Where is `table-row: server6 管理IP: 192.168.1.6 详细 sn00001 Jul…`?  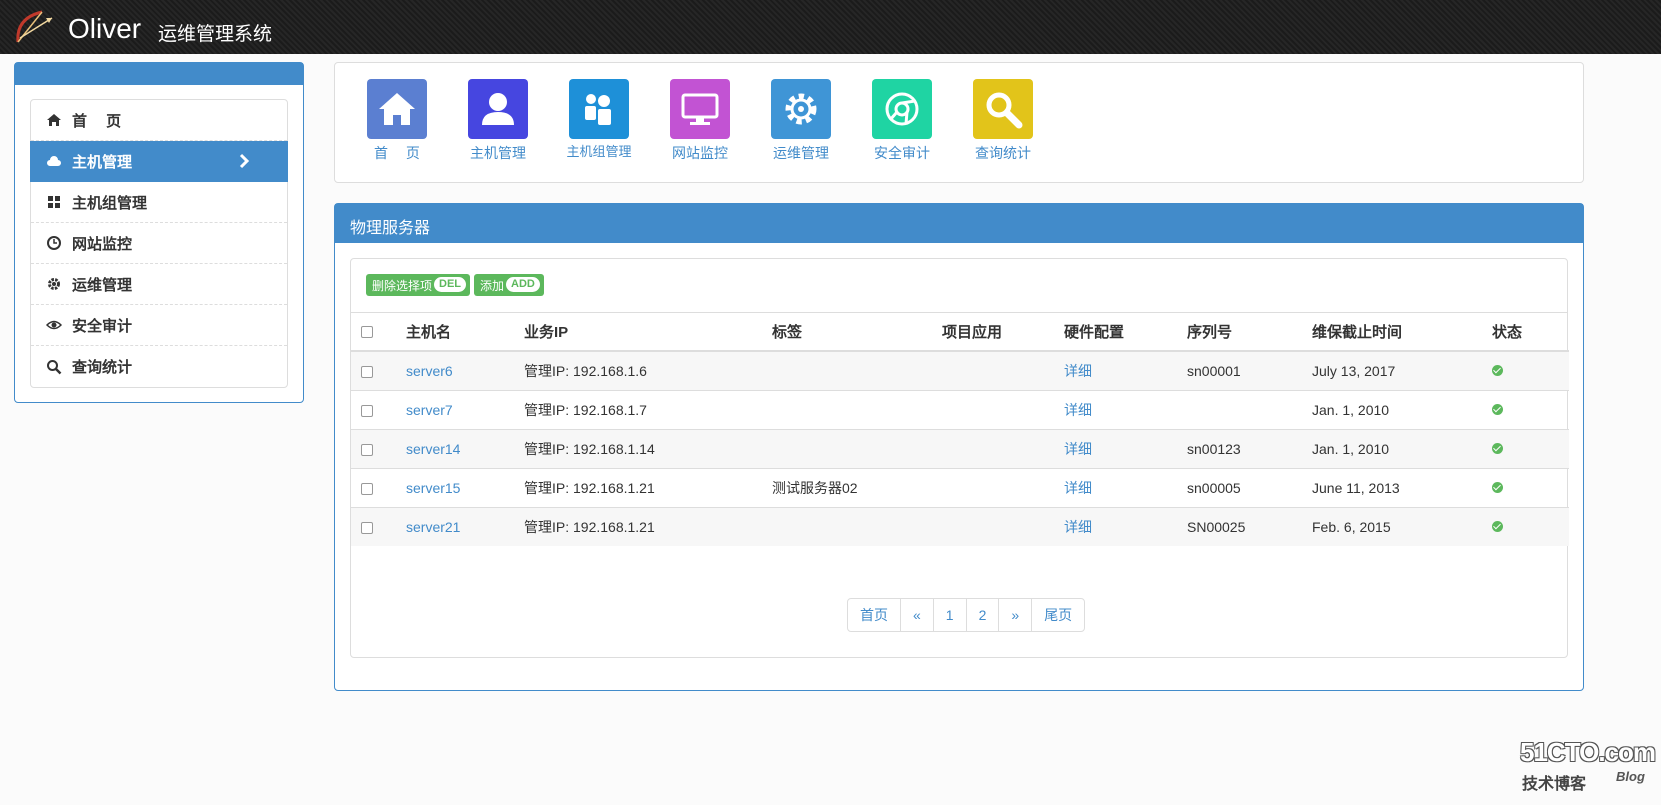
table-row: server6 管理IP: 192.168.1.6 详细 sn00001 Jul… is located at coordinates (960, 371).